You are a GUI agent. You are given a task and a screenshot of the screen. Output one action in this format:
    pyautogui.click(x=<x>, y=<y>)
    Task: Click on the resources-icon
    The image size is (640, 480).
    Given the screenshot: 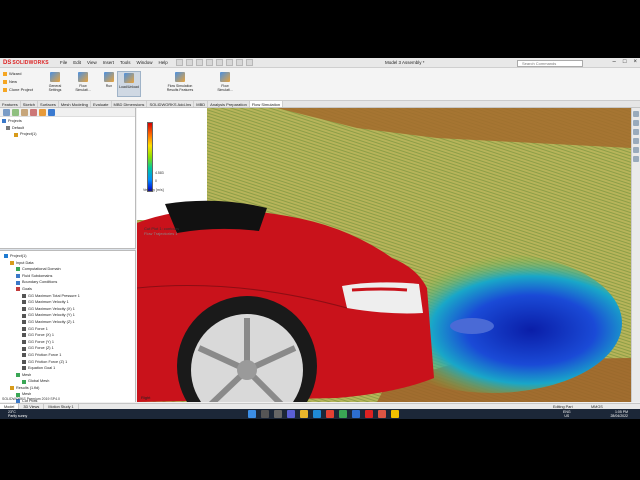 What is the action you would take?
    pyautogui.click(x=636, y=114)
    